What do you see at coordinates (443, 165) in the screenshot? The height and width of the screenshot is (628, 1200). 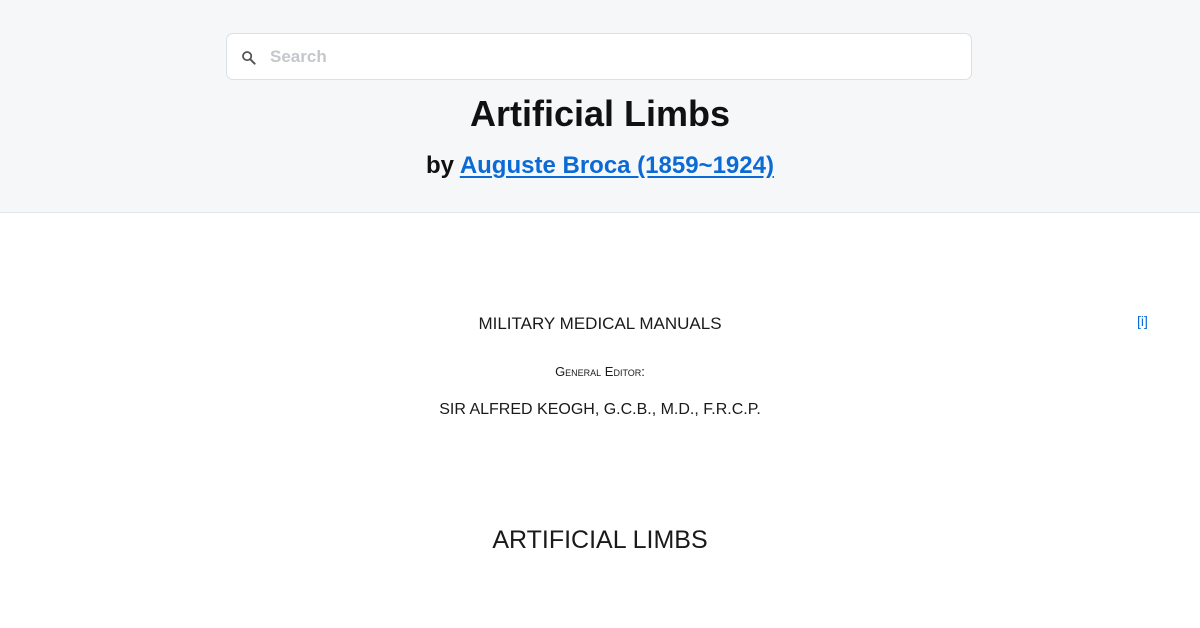 I see `byline-prefix: by` at bounding box center [443, 165].